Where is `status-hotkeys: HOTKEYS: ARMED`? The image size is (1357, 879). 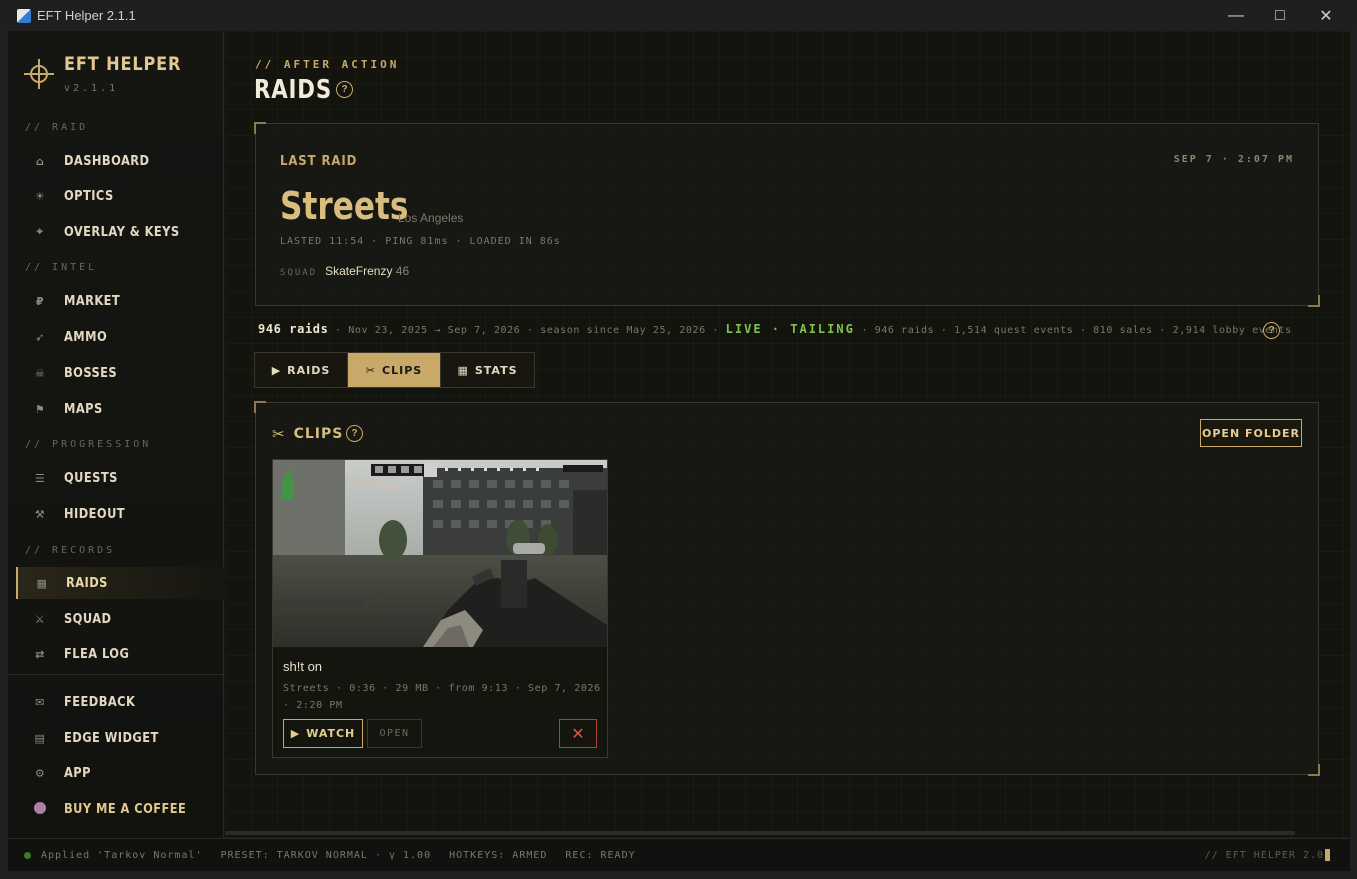
status-hotkeys: HOTKEYS: ARMED is located at coordinates (498, 855).